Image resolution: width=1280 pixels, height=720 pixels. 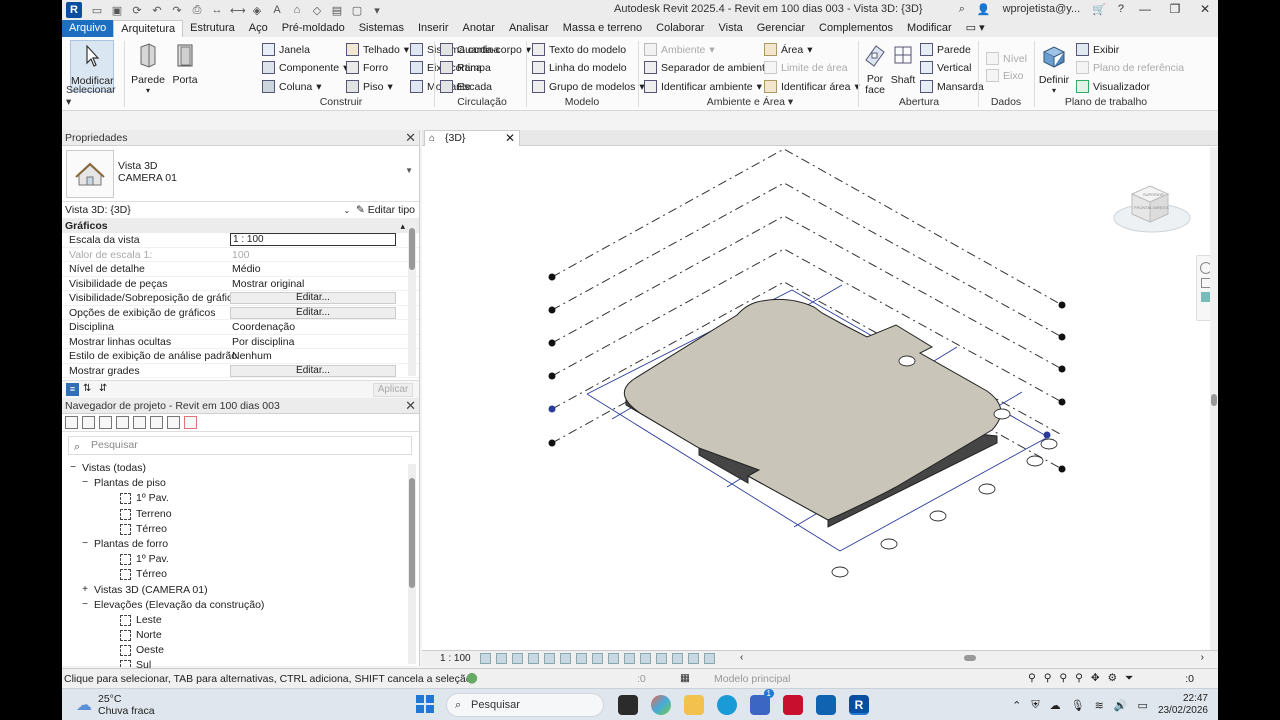 I want to click on design-options-icon: ▦, so click(x=685, y=678).